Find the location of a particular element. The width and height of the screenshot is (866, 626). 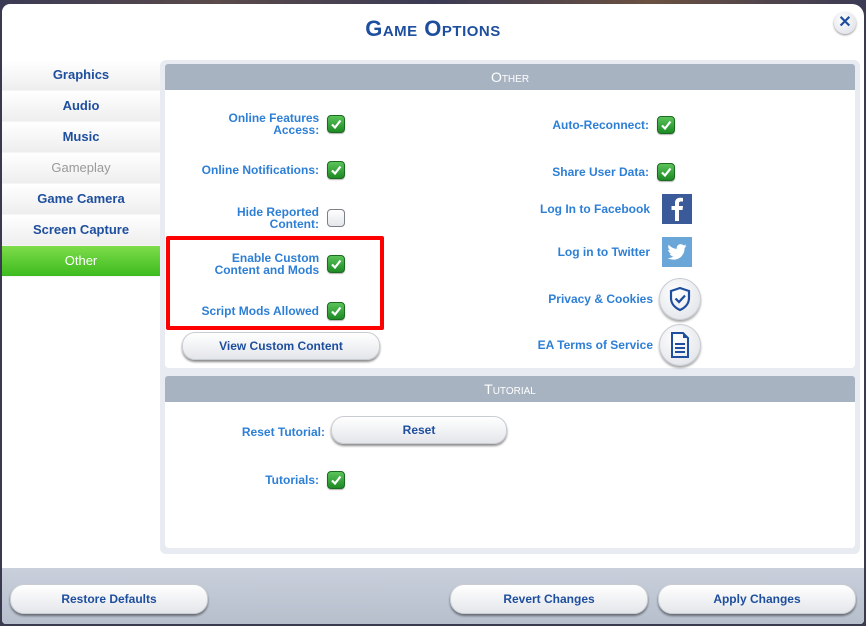

share-user-data-label: Share User Data: is located at coordinates (600, 172).